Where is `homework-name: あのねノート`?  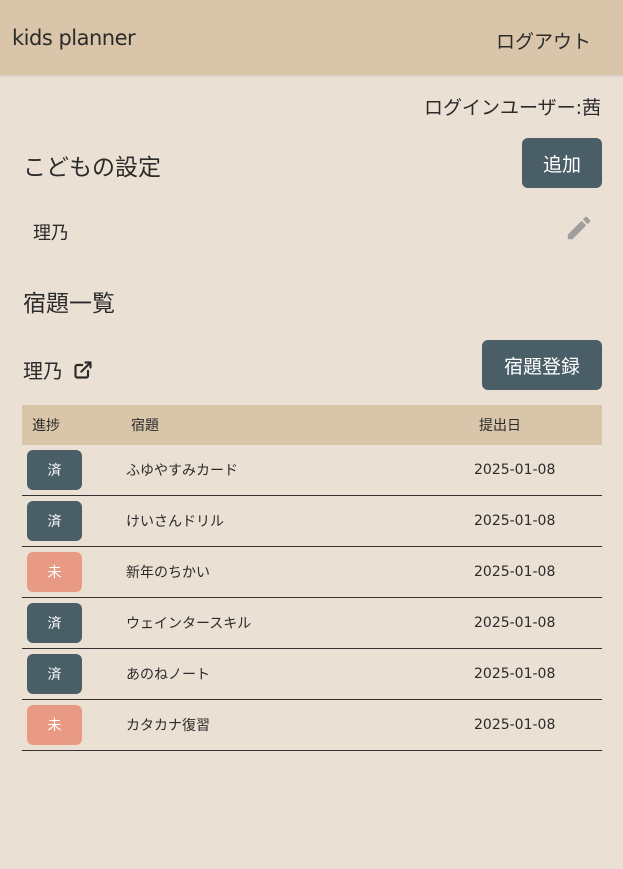 homework-name: あのねノート is located at coordinates (300, 674).